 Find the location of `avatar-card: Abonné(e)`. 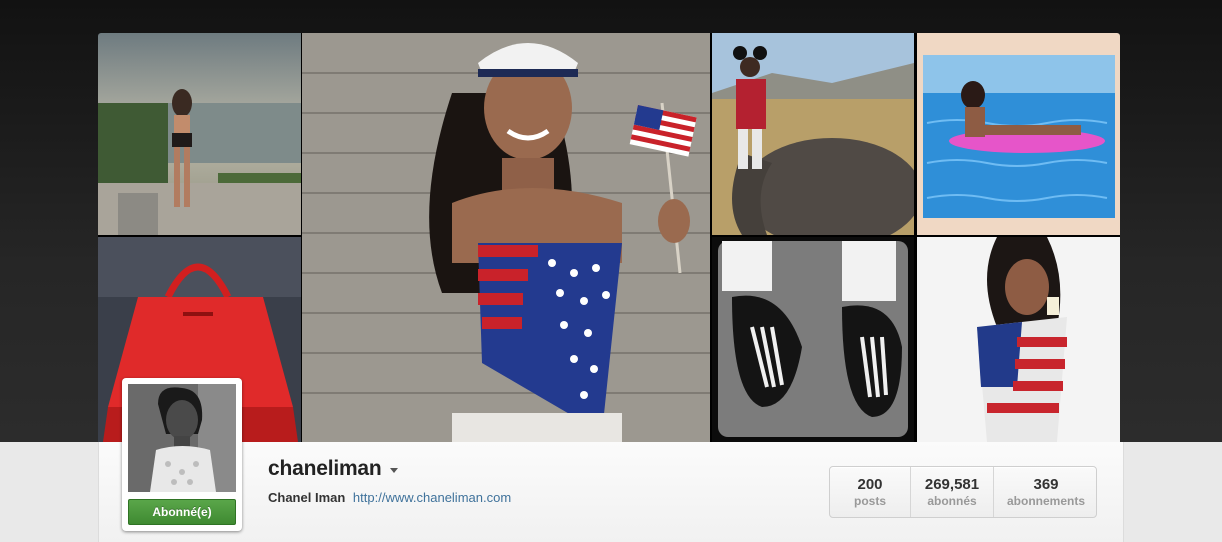

avatar-card: Abonné(e) is located at coordinates (182, 454).